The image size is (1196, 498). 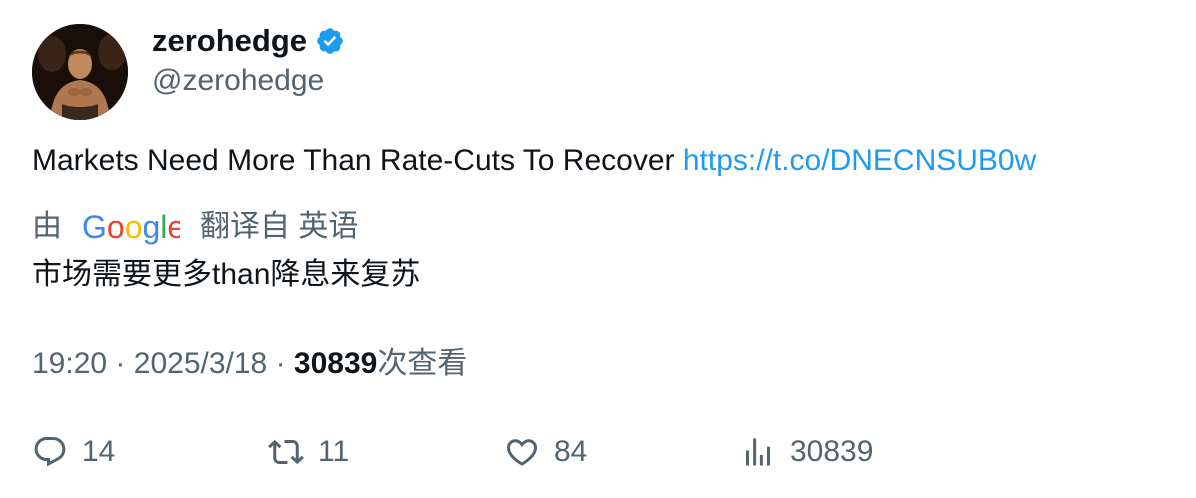 I want to click on verified-badge-icon, so click(x=330, y=41).